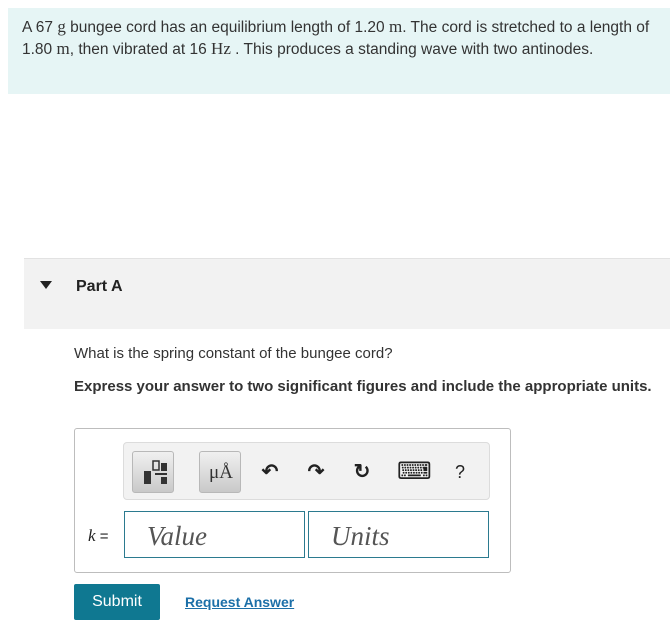 The image size is (670, 635). I want to click on unit-meters-1: m, so click(395, 26).